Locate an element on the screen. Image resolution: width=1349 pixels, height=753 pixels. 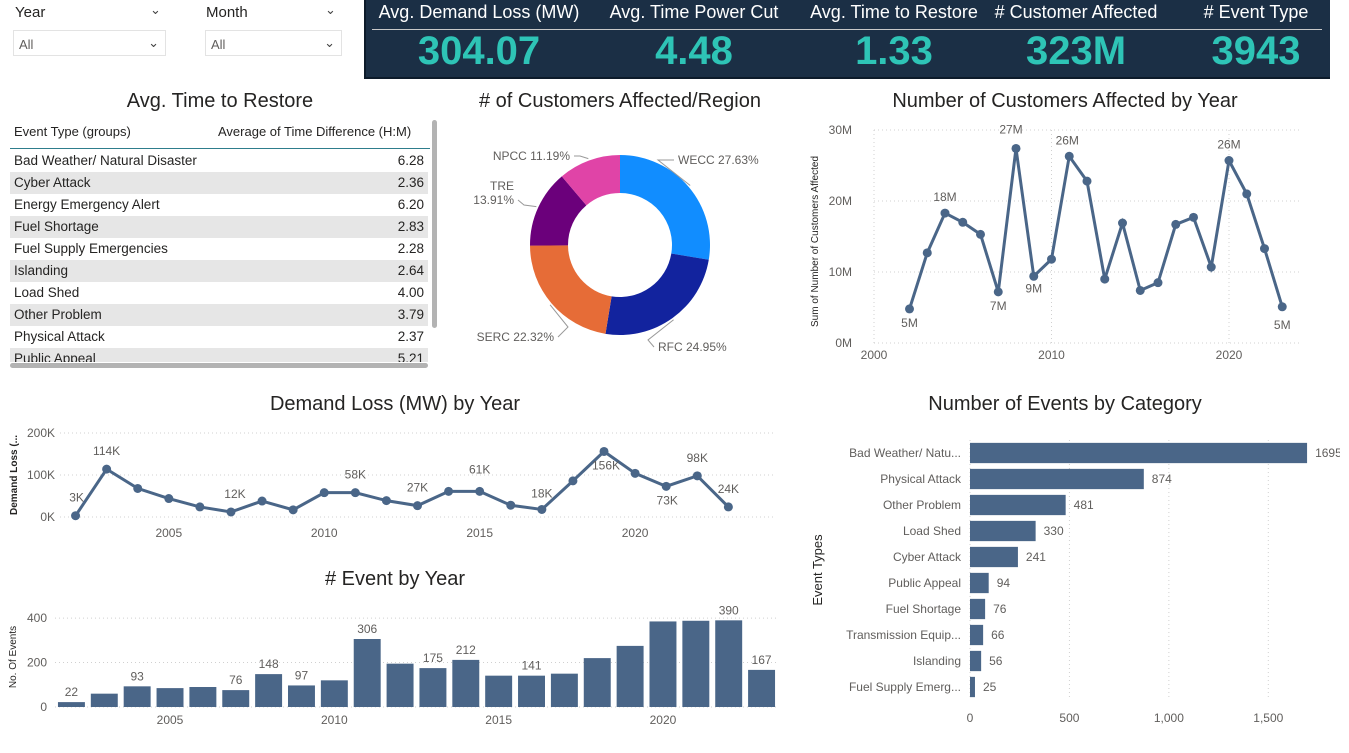
table-row: Energy Emergency Alert 6.20 is located at coordinates (219, 205).